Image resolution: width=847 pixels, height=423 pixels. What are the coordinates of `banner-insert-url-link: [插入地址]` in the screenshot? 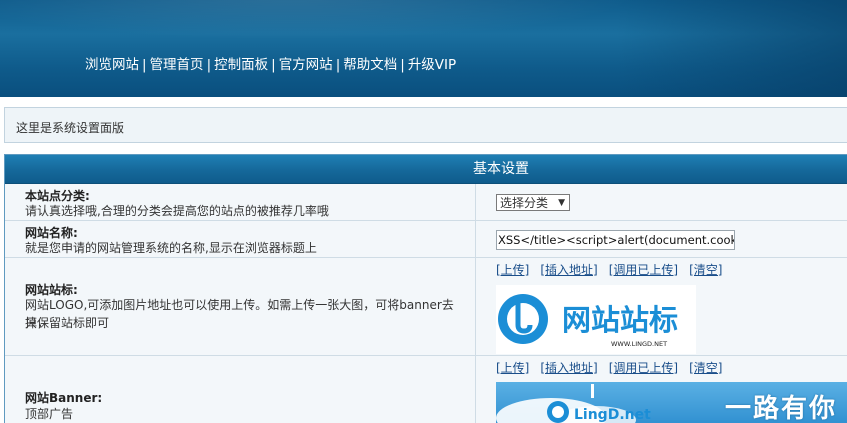 It's located at (568, 368).